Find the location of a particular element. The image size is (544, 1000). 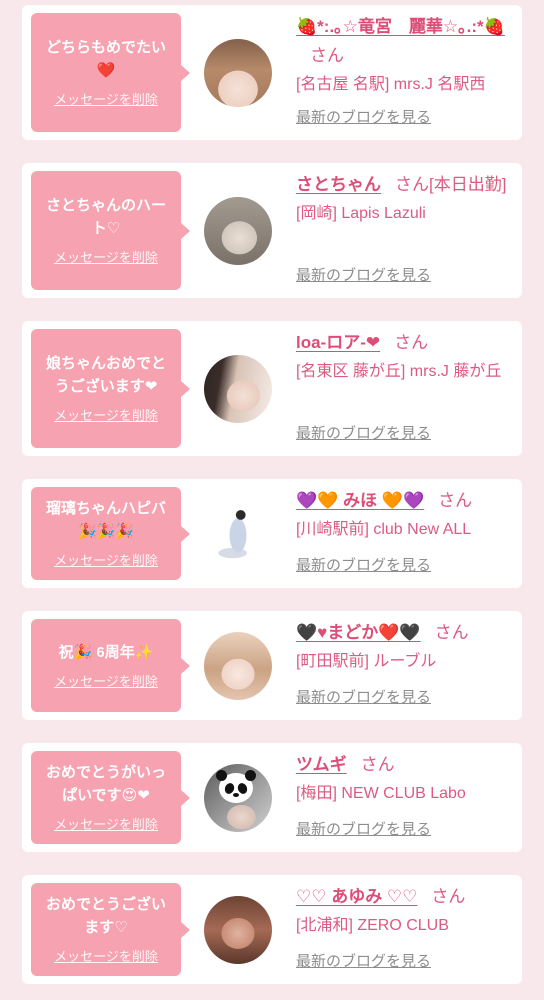

name-line: さとちゃん さん[本日出勤] is located at coordinates (405, 185).